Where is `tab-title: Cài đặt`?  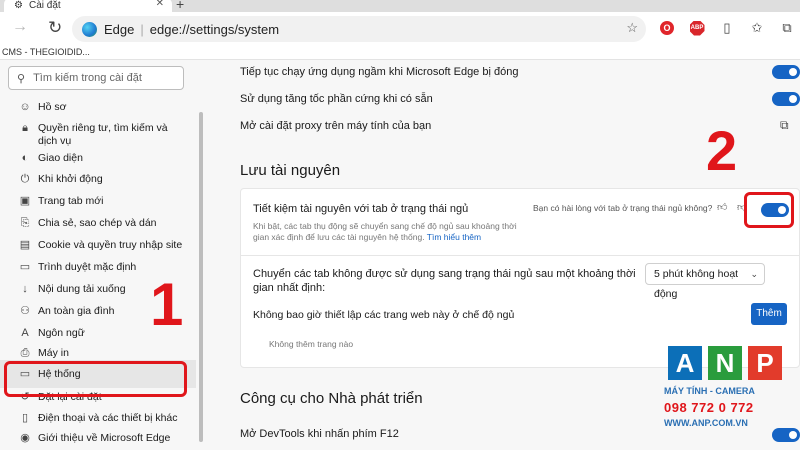 tab-title: Cài đặt is located at coordinates (44, 5).